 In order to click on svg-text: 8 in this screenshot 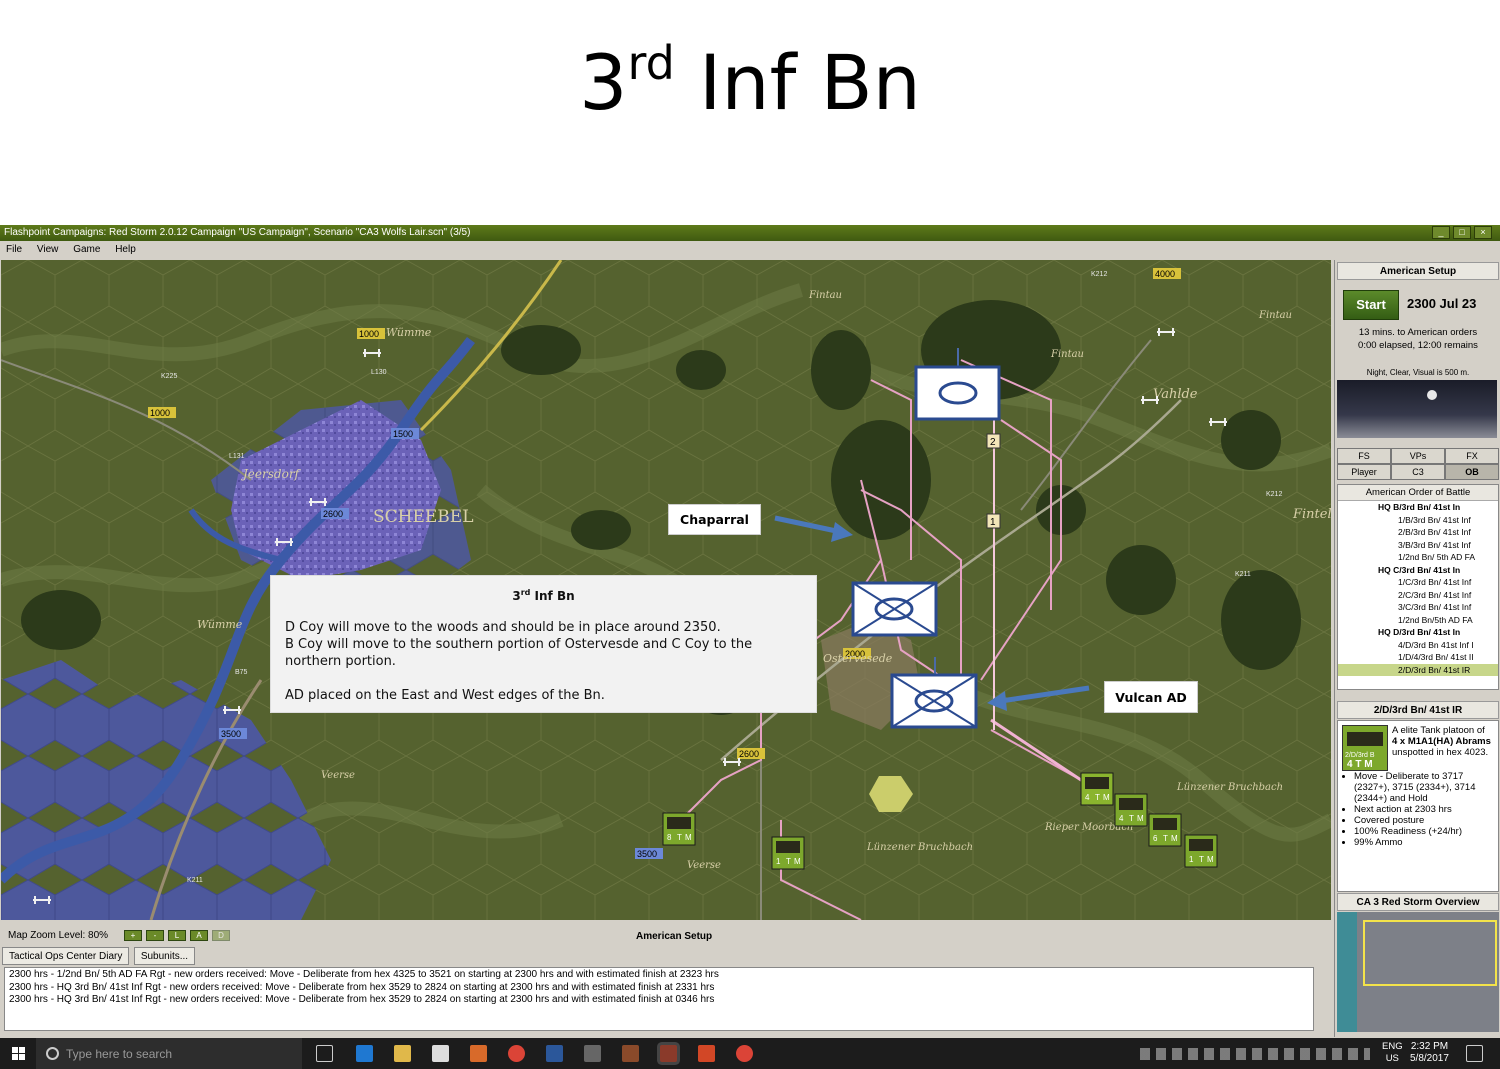, I will do `click(669, 837)`.